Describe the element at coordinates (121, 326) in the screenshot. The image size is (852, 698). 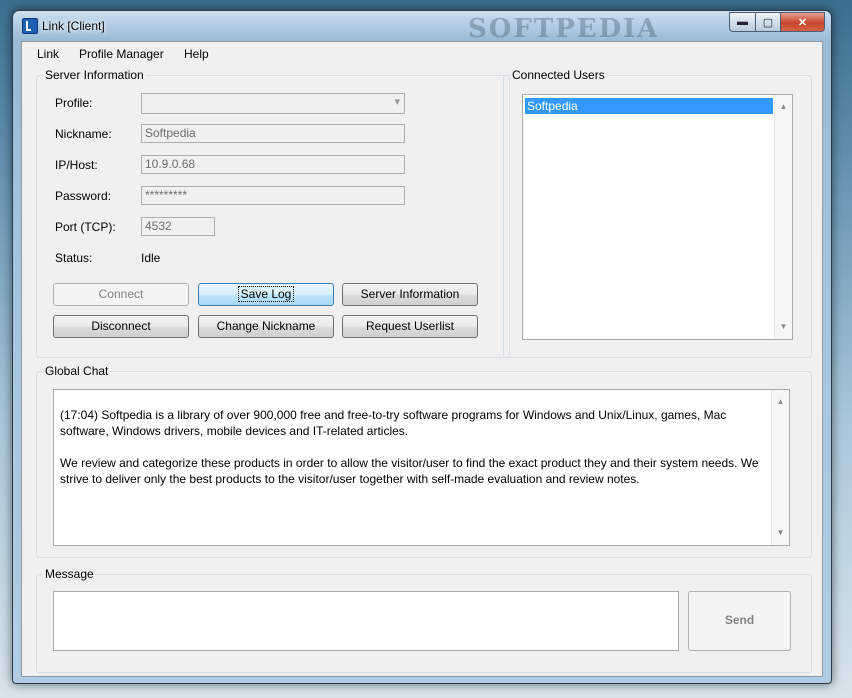
I see `disconnect-button: Disconnect` at that location.